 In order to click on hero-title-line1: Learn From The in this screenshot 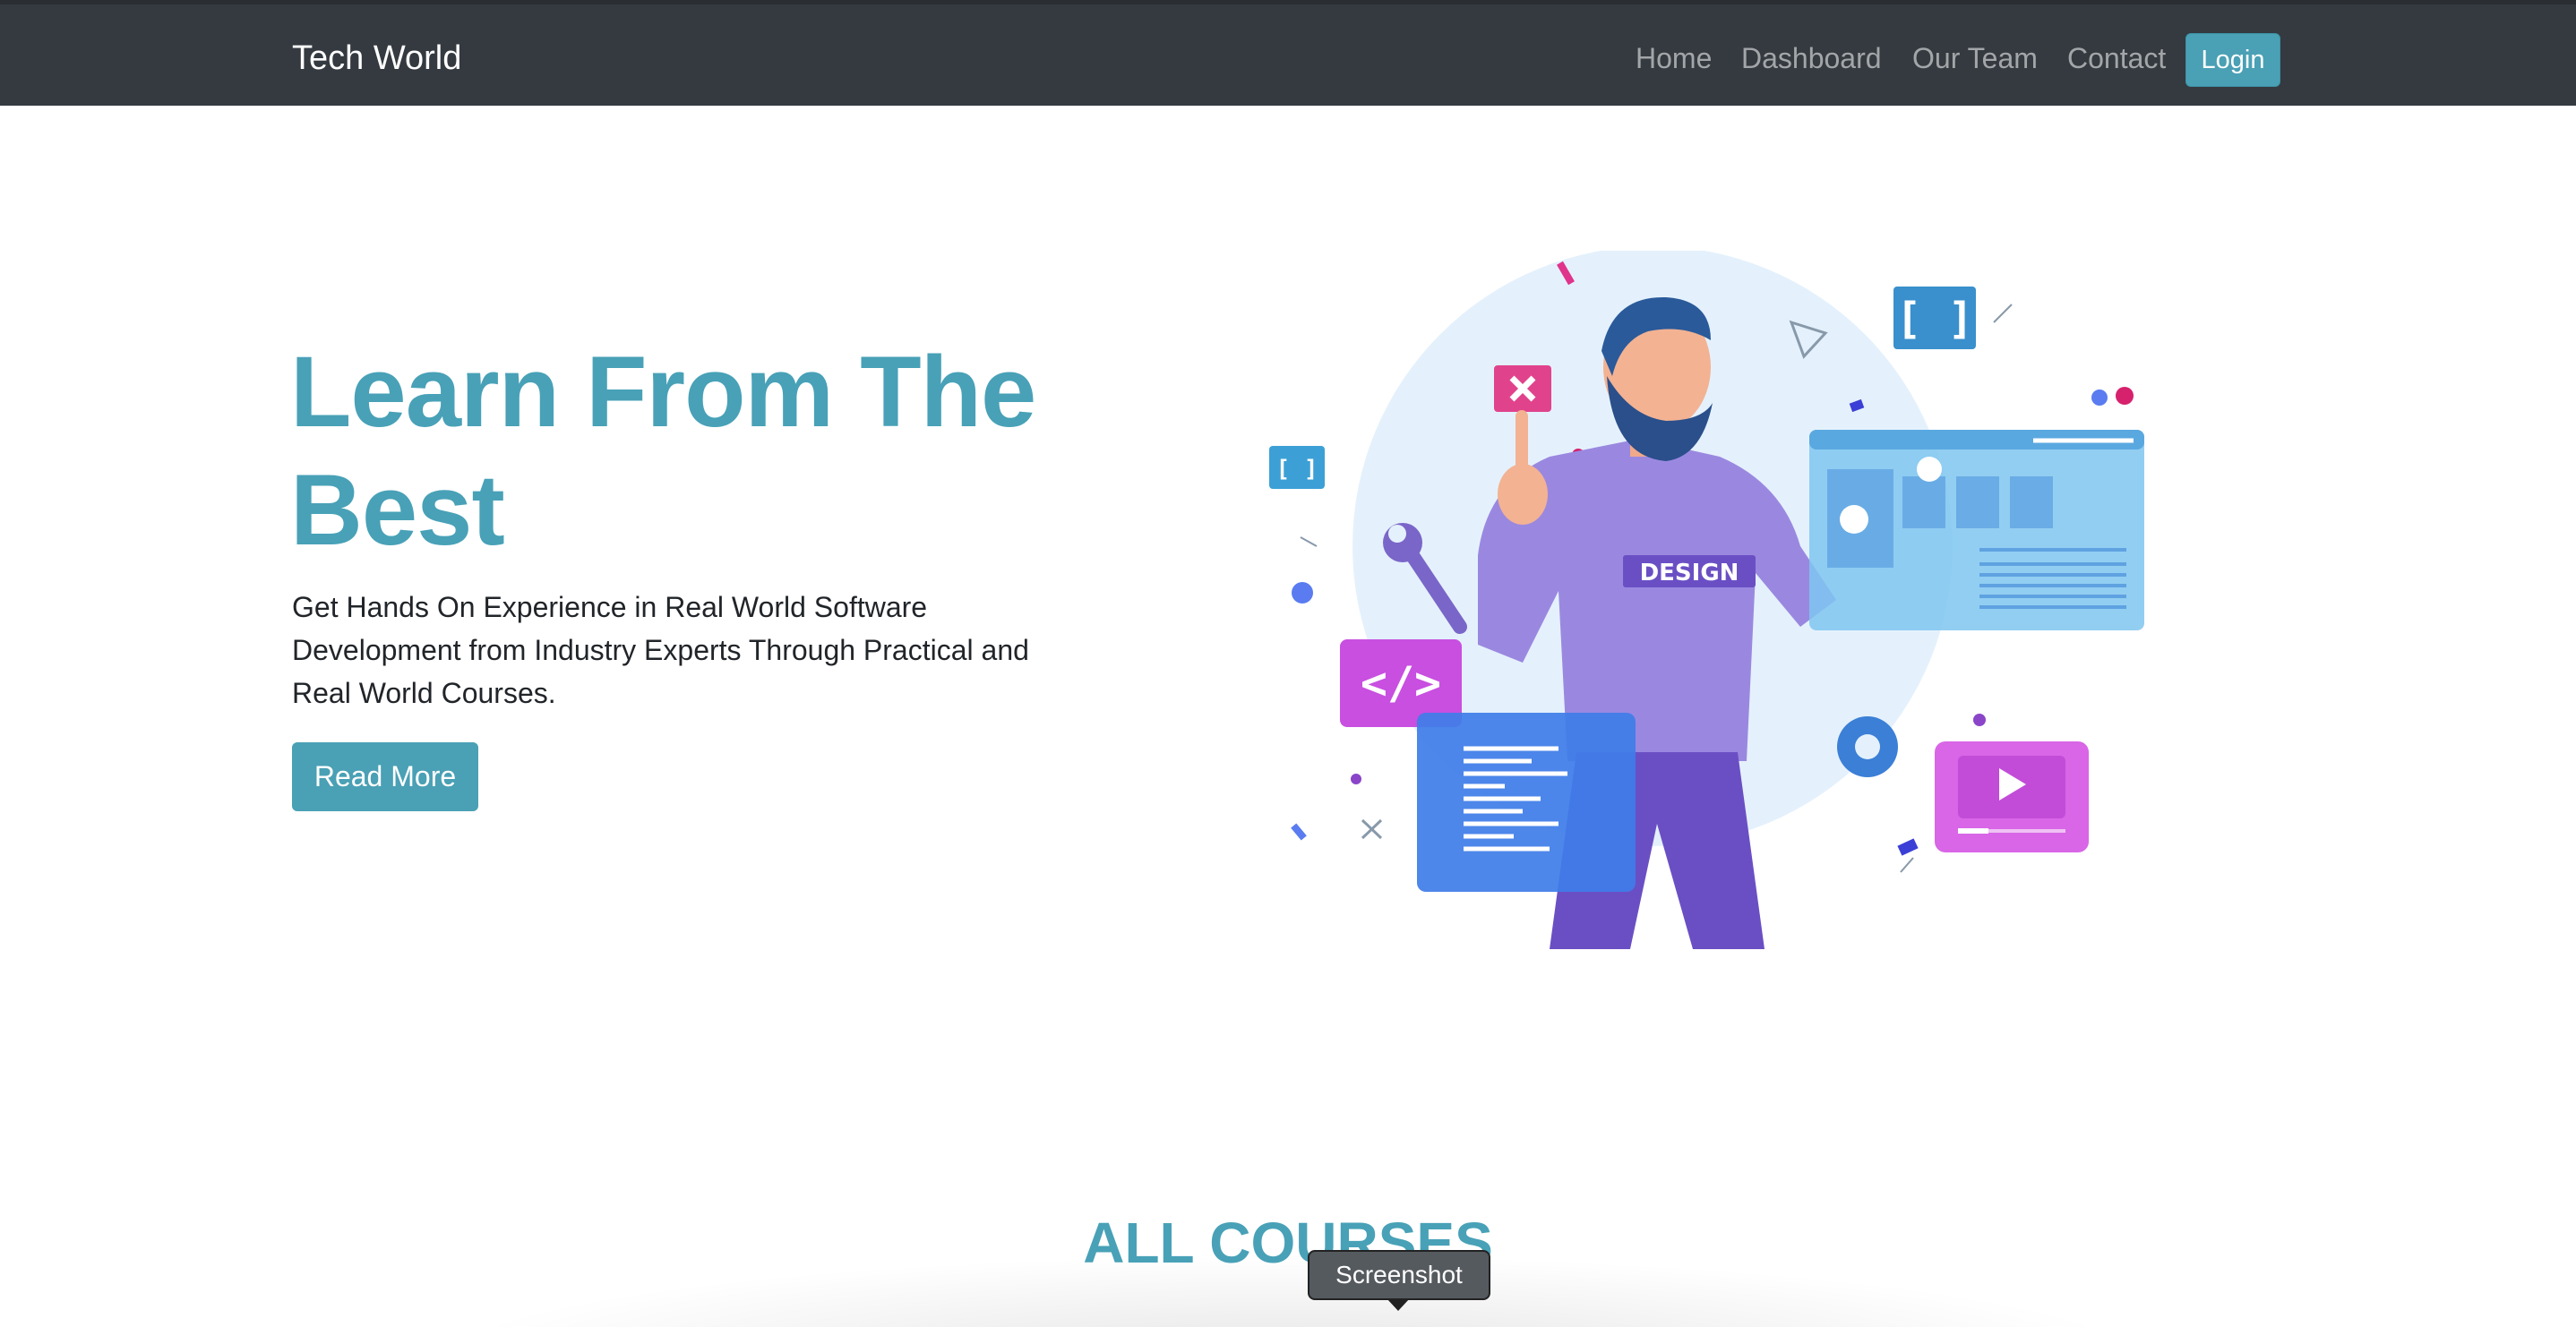, I will do `click(663, 392)`.